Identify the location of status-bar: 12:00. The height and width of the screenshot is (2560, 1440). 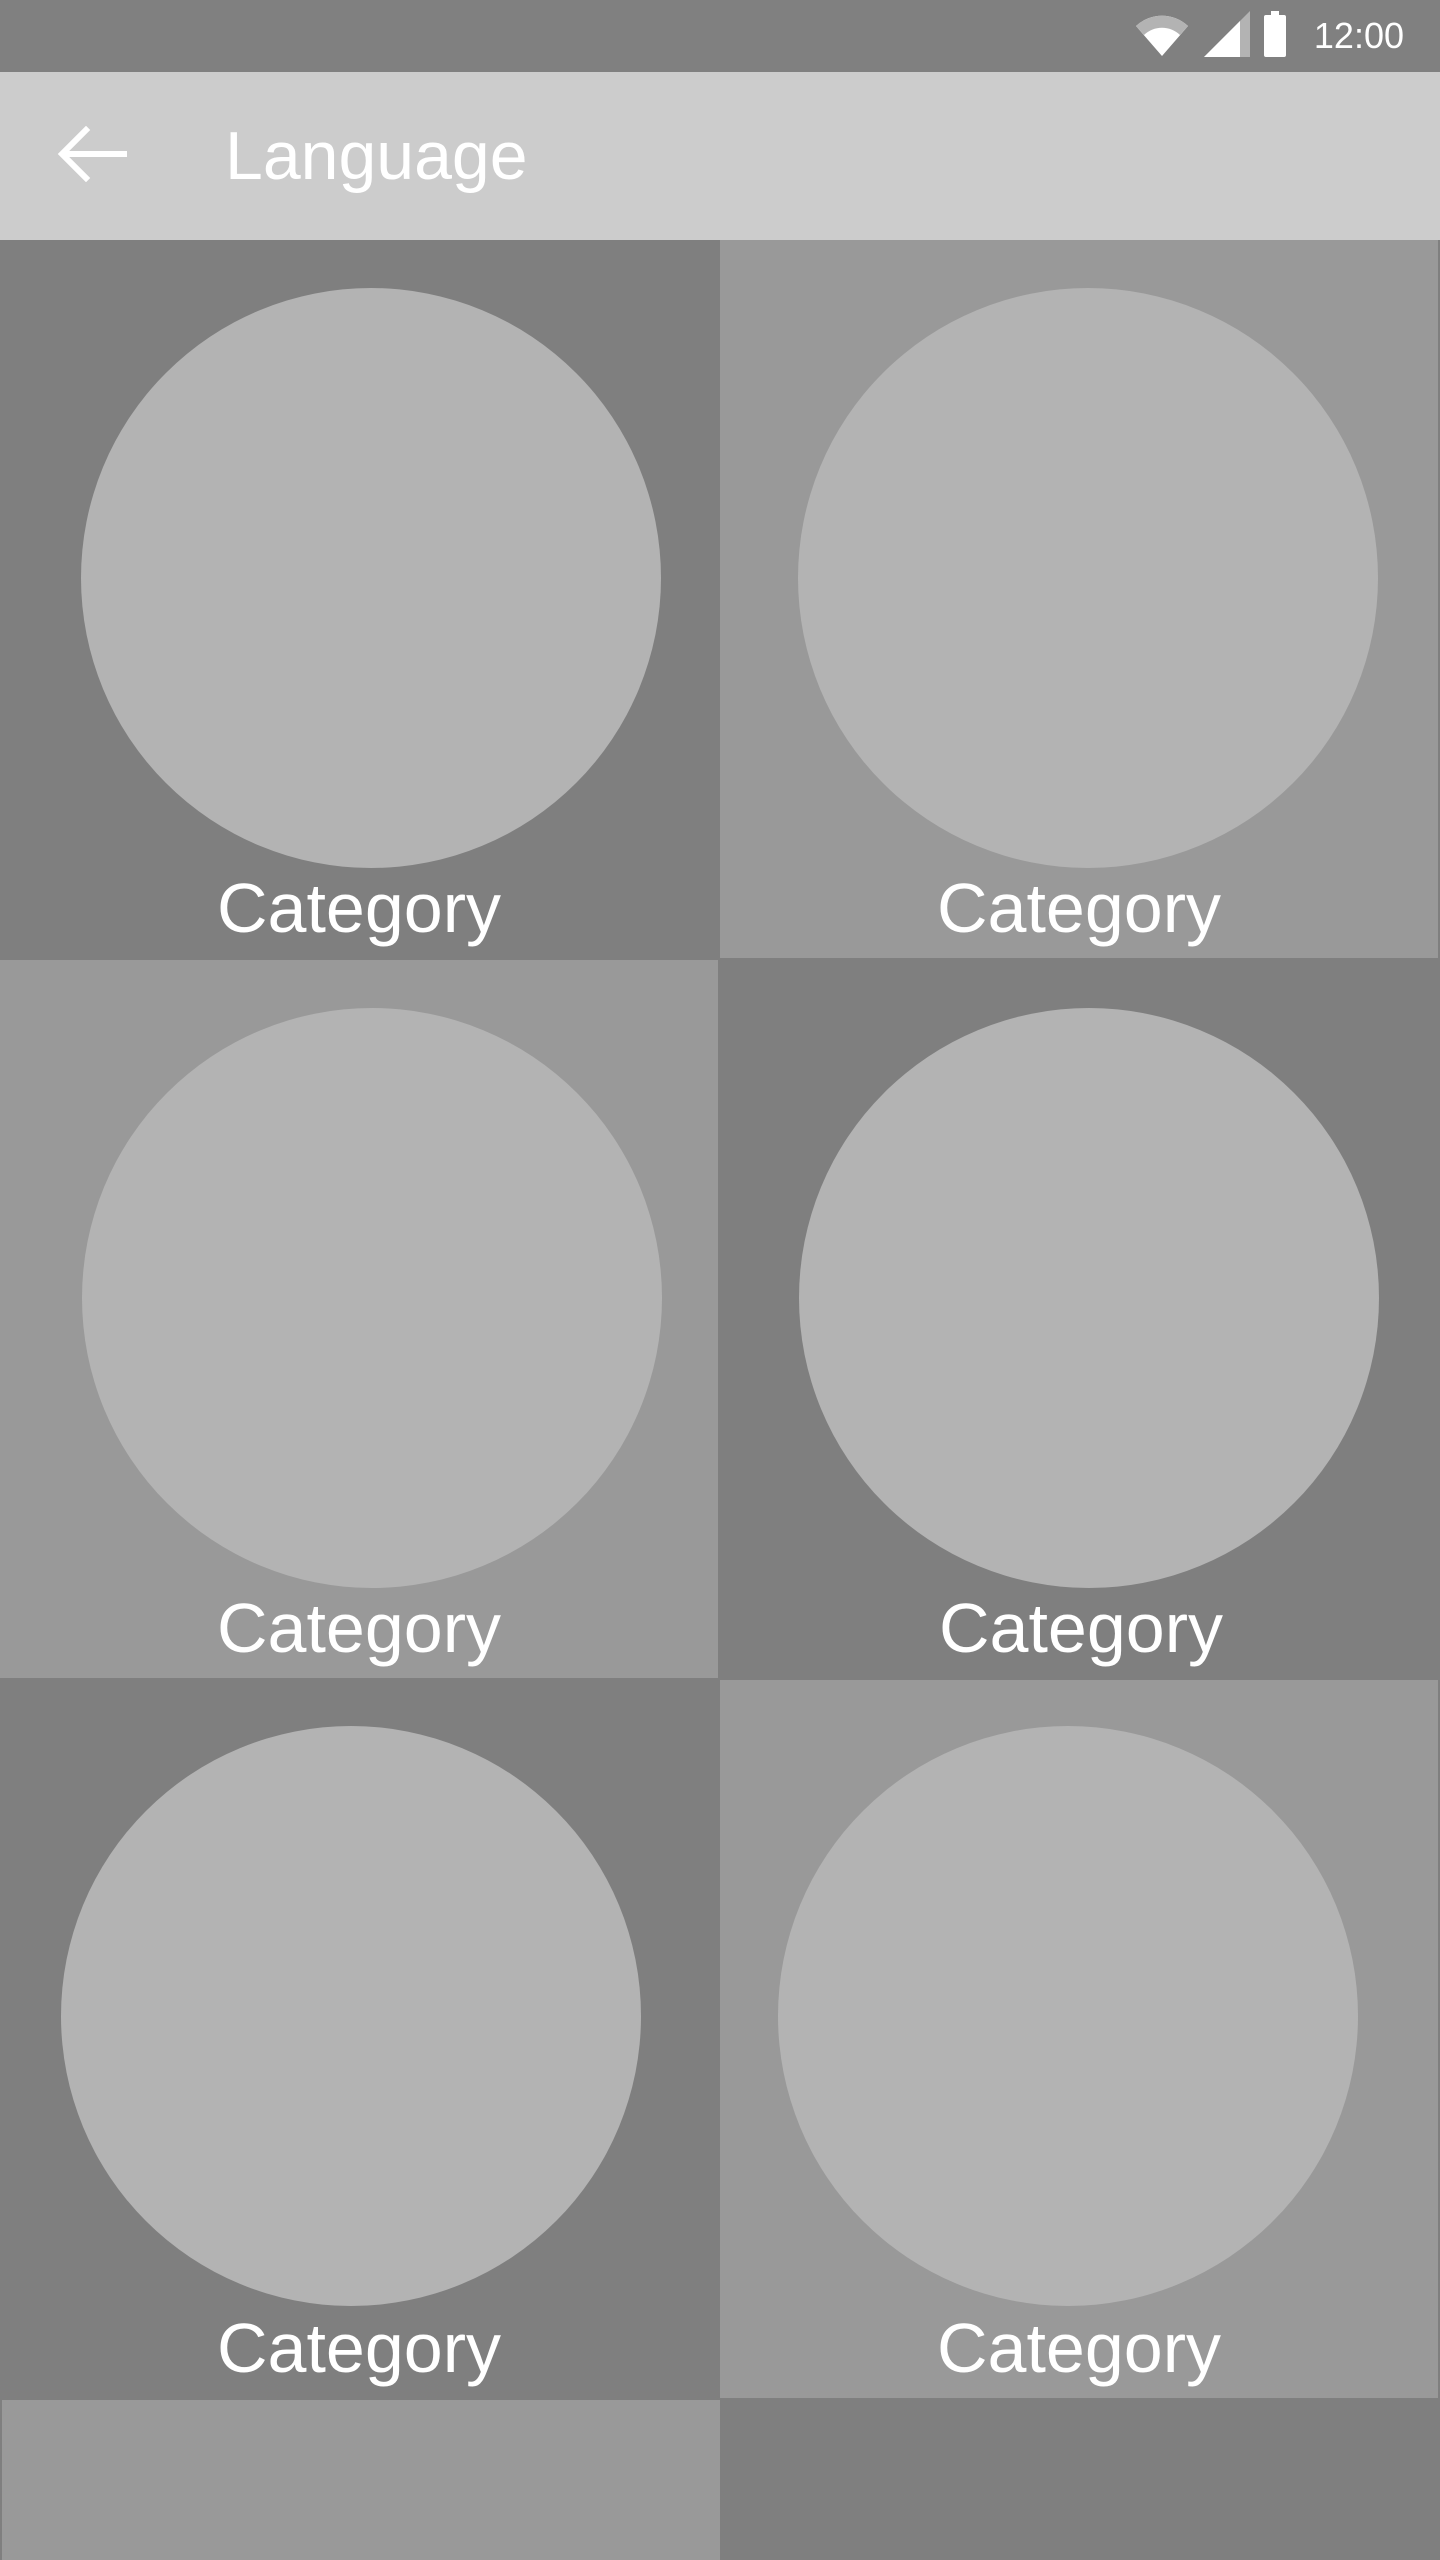
(720, 36).